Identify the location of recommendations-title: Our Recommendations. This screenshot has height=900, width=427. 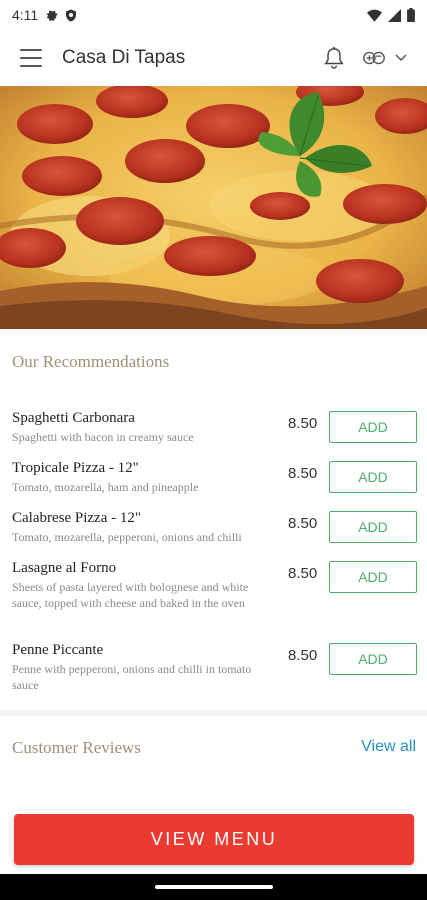
(91, 361).